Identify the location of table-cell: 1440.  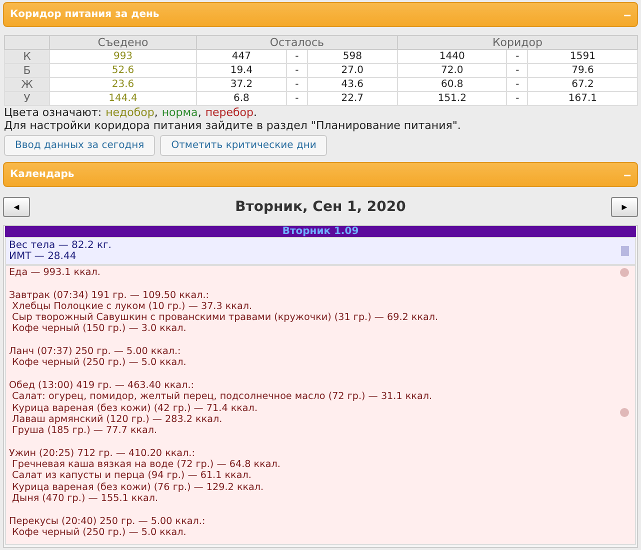
(452, 57).